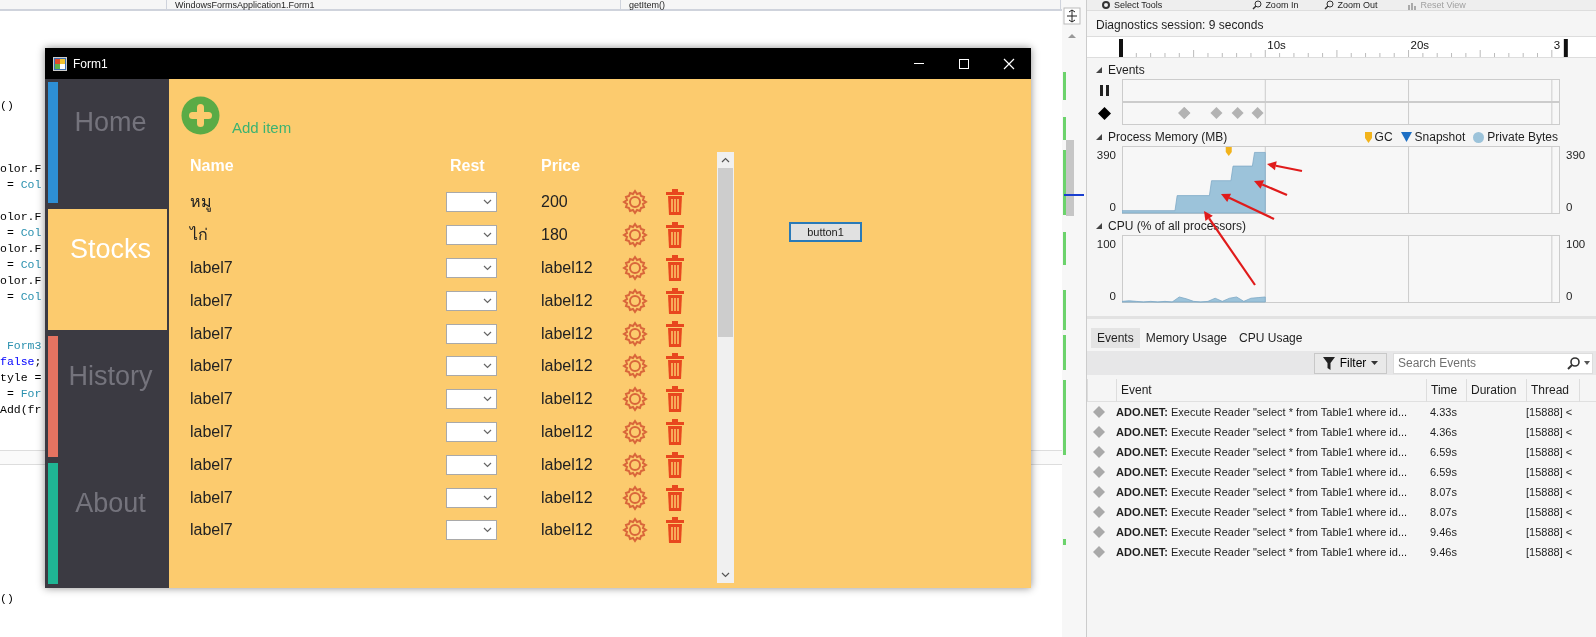 This screenshot has width=1596, height=637. I want to click on legend-label: Snapshot, so click(1440, 137).